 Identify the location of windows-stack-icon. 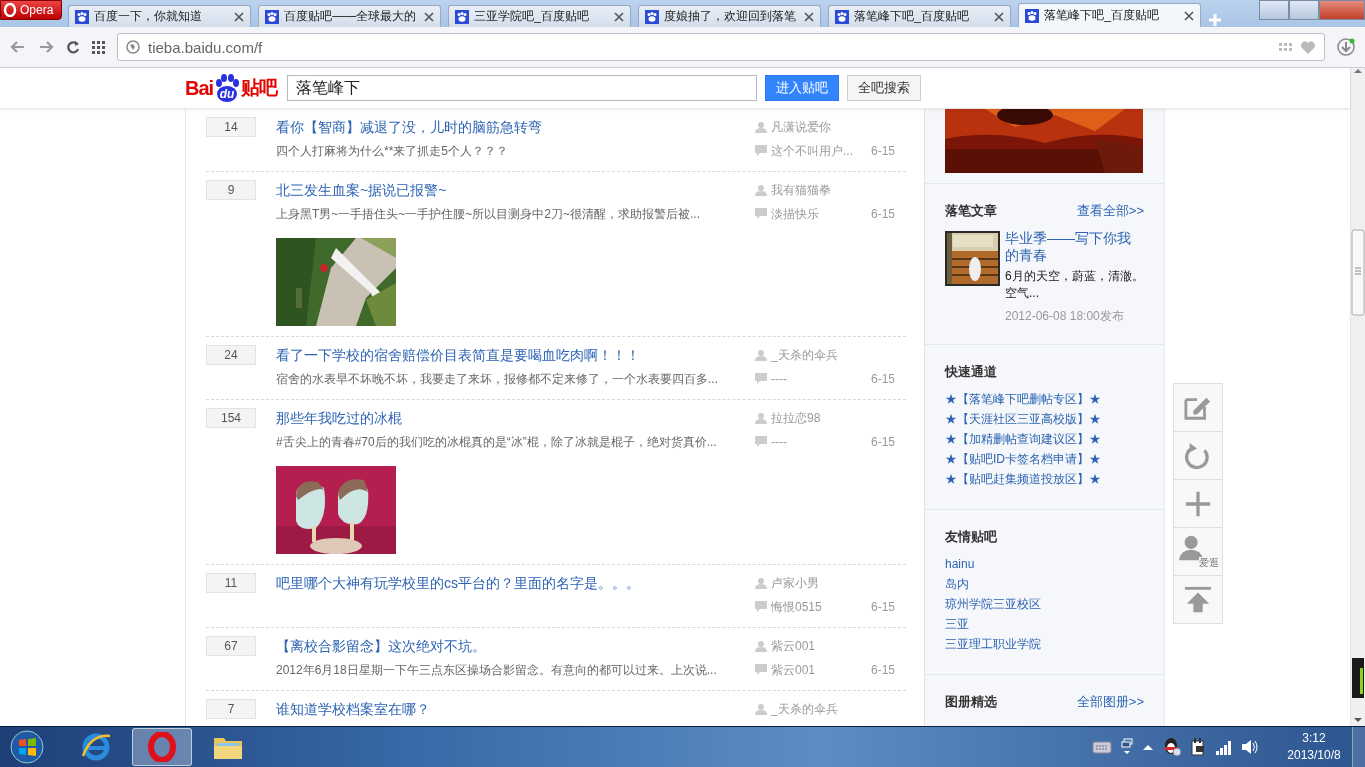
(1127, 747).